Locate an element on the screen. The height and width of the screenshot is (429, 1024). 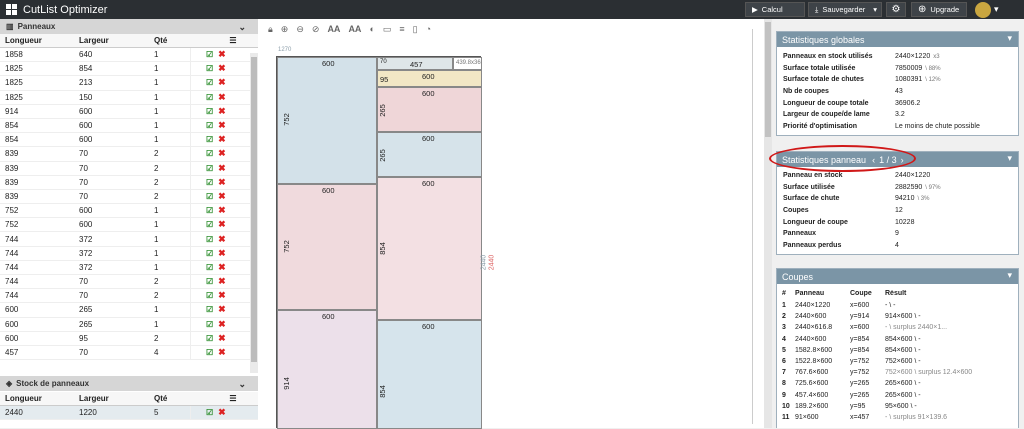
zoom-fit-icon: ⊘ is located at coordinates (316, 29).